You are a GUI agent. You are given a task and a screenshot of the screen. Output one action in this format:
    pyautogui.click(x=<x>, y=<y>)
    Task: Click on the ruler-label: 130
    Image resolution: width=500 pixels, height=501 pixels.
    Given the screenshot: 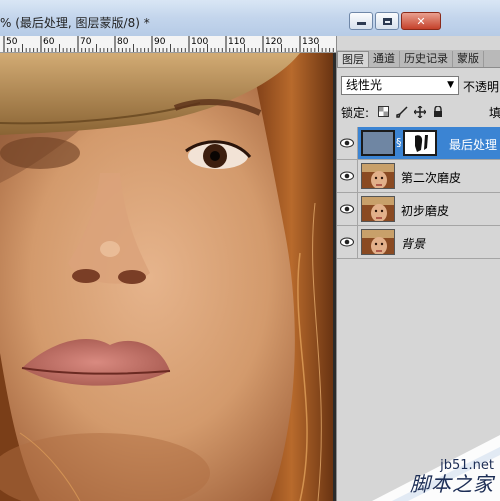 What is the action you would take?
    pyautogui.click(x=311, y=42)
    